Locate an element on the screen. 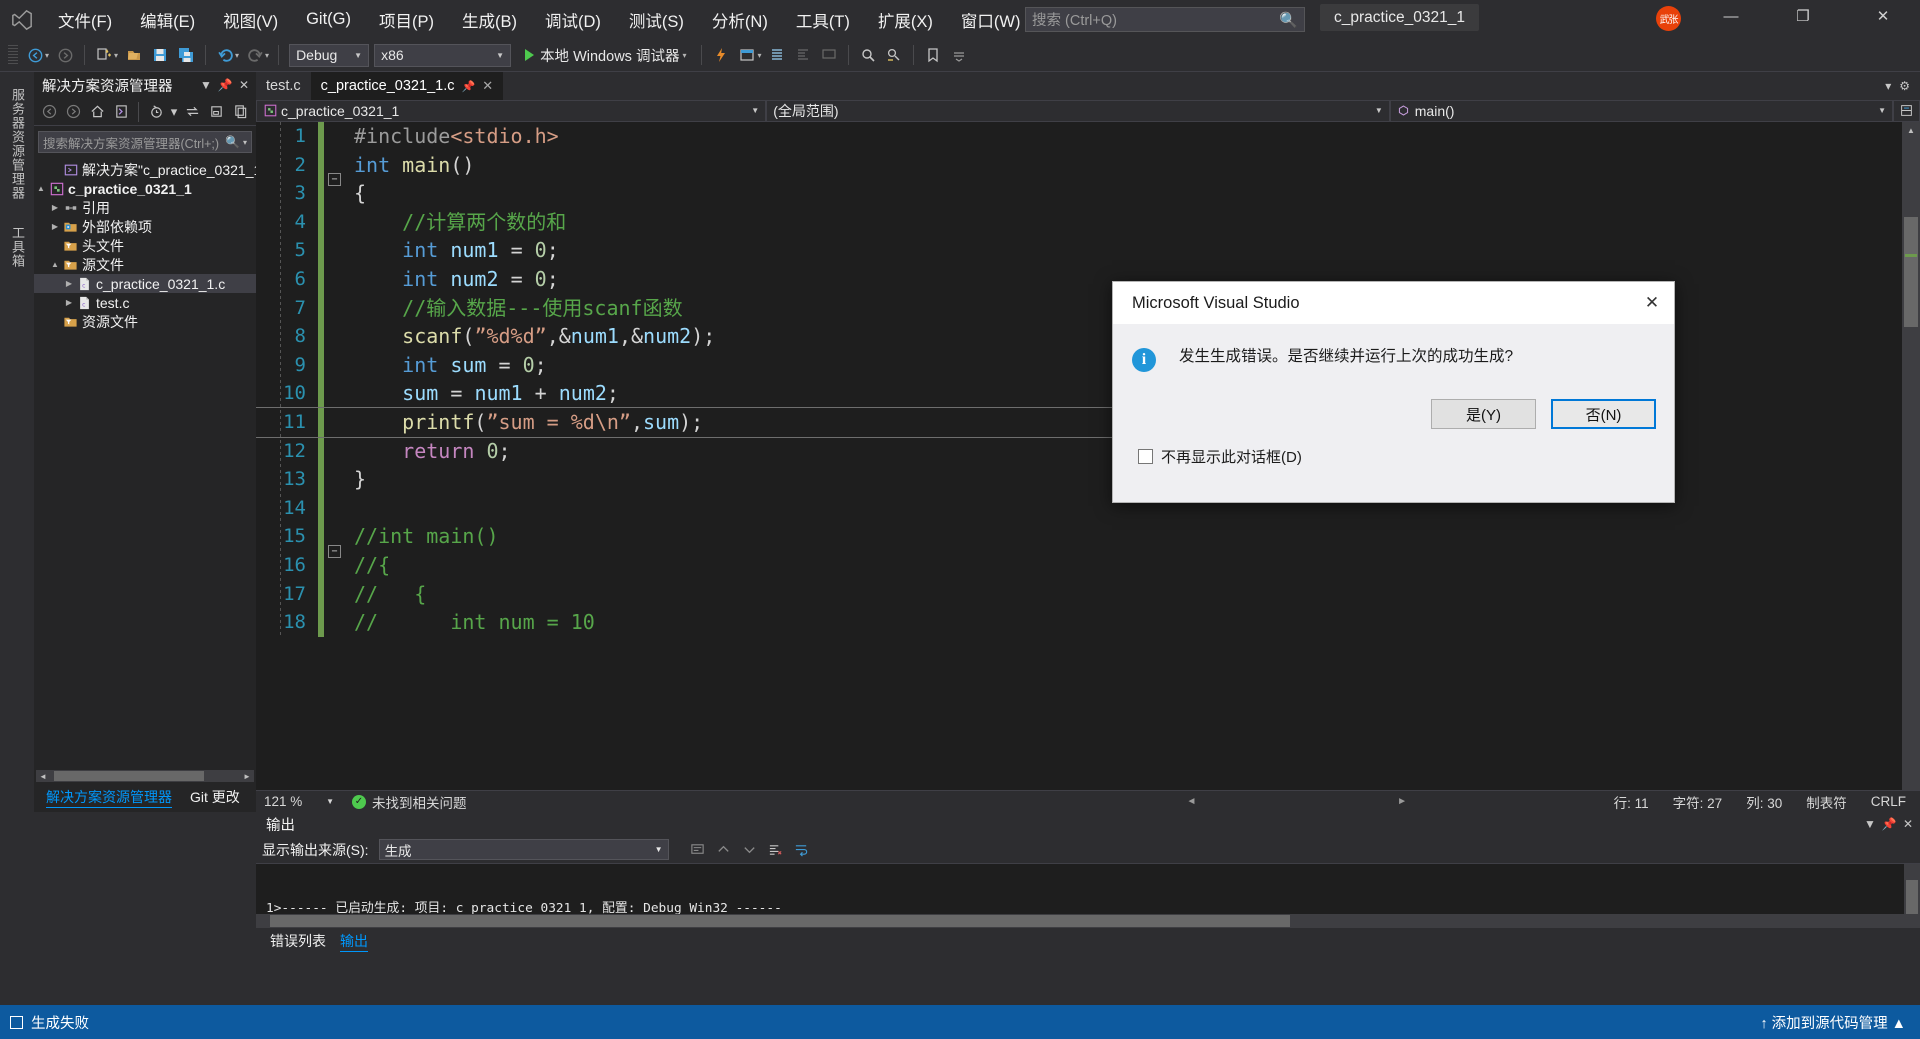  collapse-all-icon is located at coordinates (216, 112).